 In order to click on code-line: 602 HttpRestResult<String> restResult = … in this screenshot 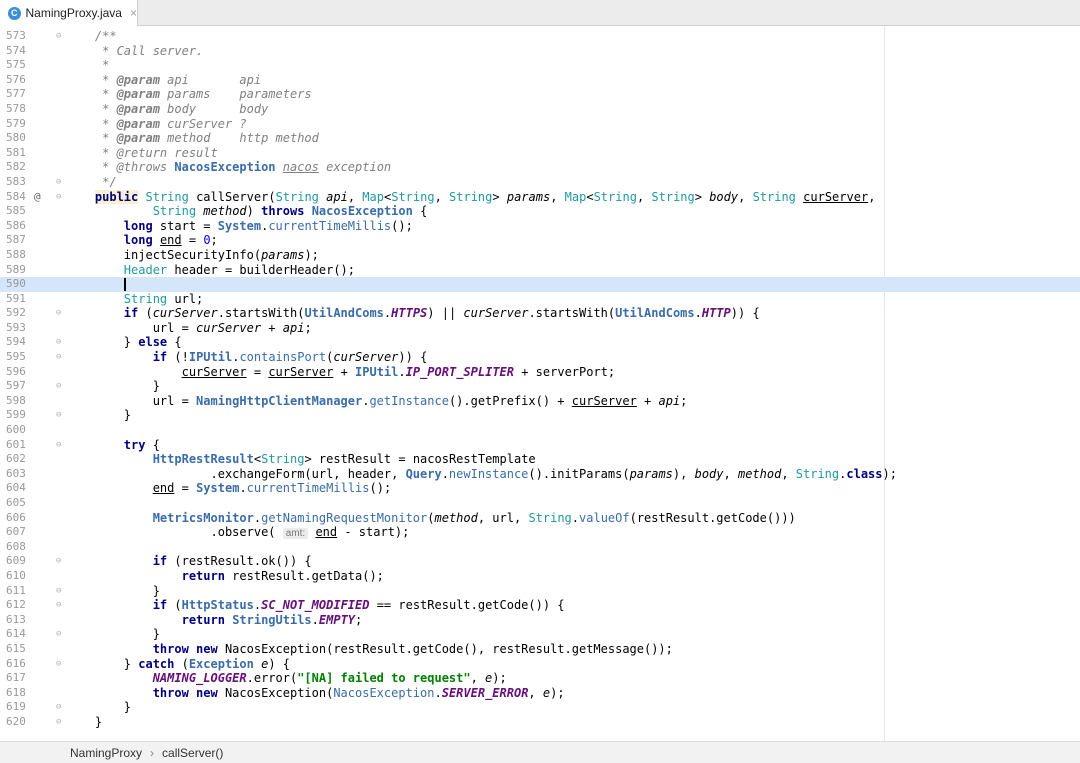, I will do `click(540, 459)`.